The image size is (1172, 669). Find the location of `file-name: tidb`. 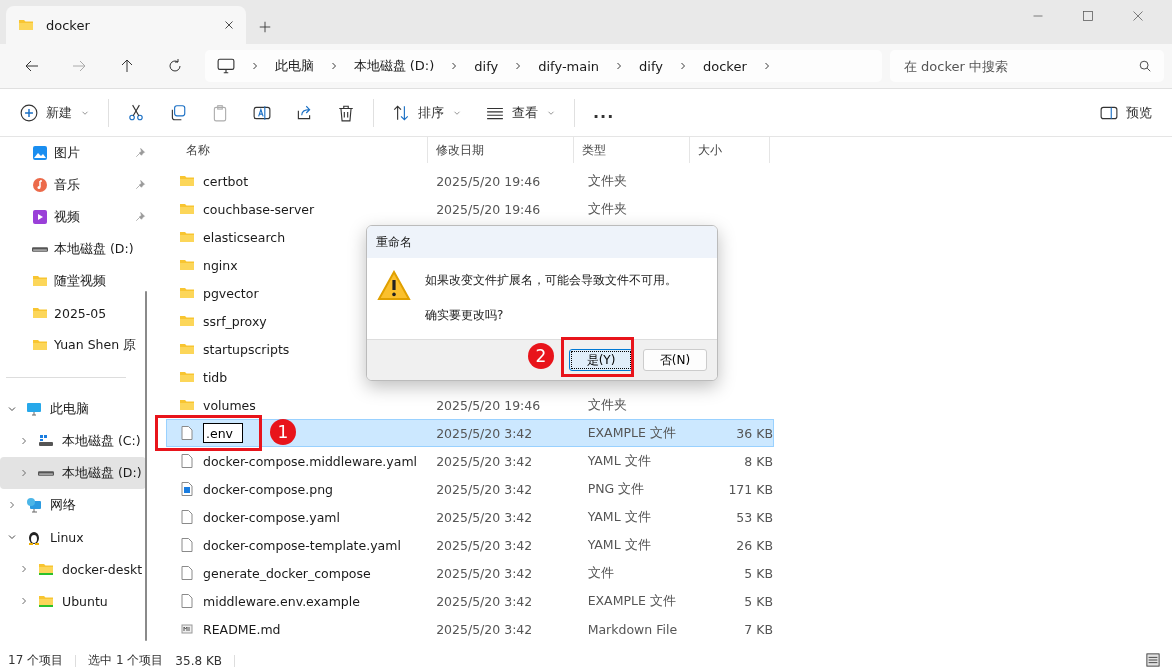

file-name: tidb is located at coordinates (215, 377).